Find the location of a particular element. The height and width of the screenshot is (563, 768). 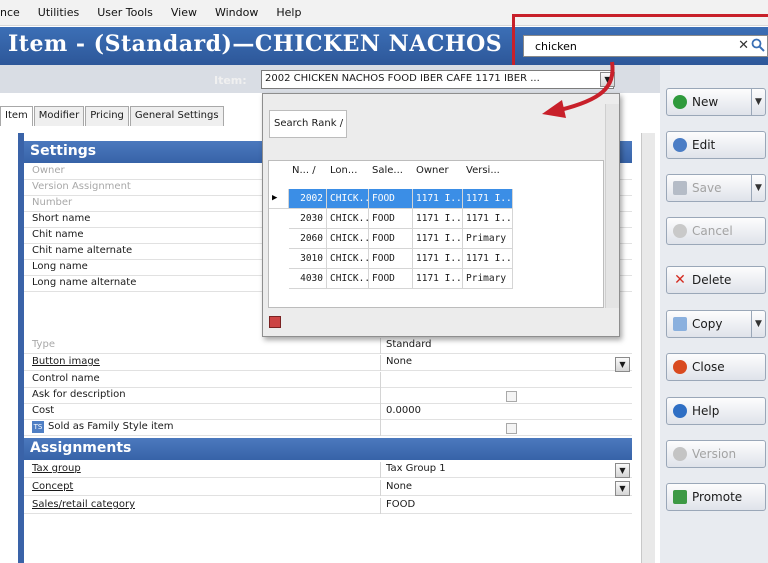

copy-button: Copy ▼ is located at coordinates (716, 324).